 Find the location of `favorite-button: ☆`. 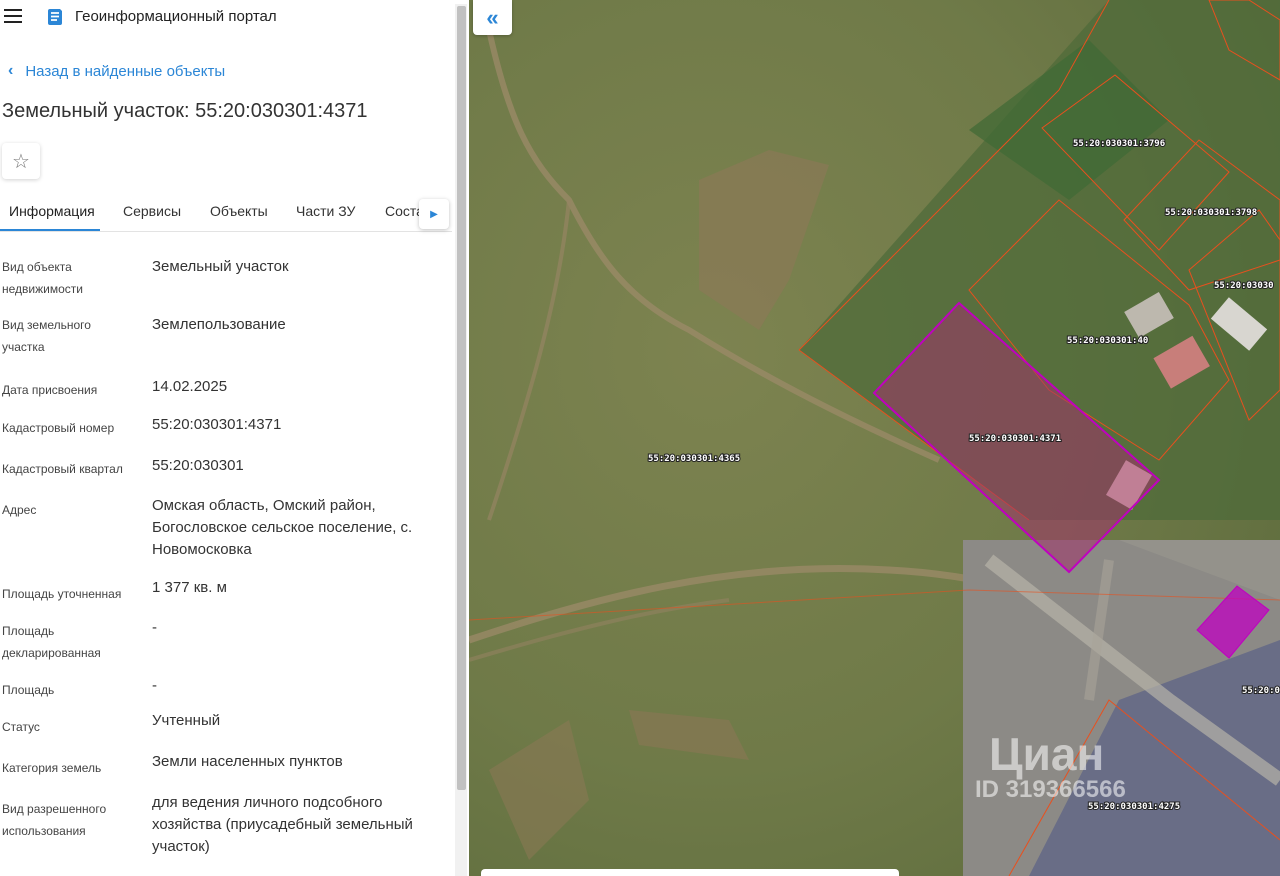

favorite-button: ☆ is located at coordinates (21, 161).